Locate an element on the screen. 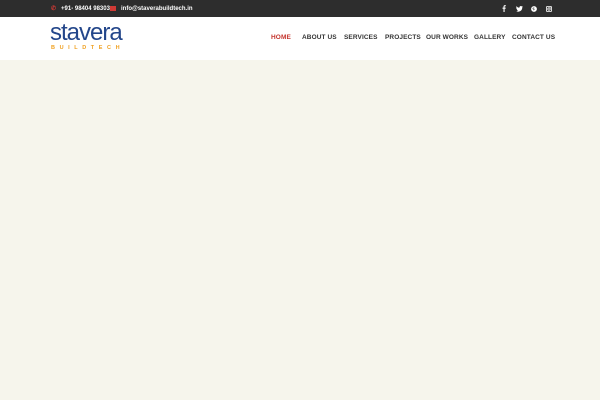  instagram-icon is located at coordinates (549, 8).